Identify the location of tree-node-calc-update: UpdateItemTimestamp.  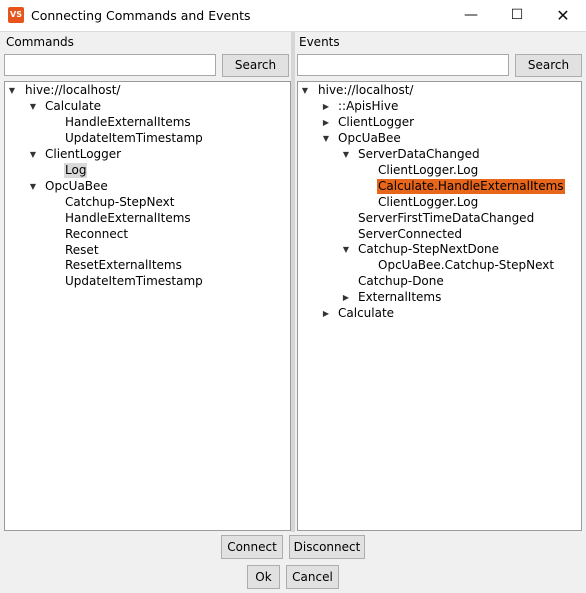
(134, 138).